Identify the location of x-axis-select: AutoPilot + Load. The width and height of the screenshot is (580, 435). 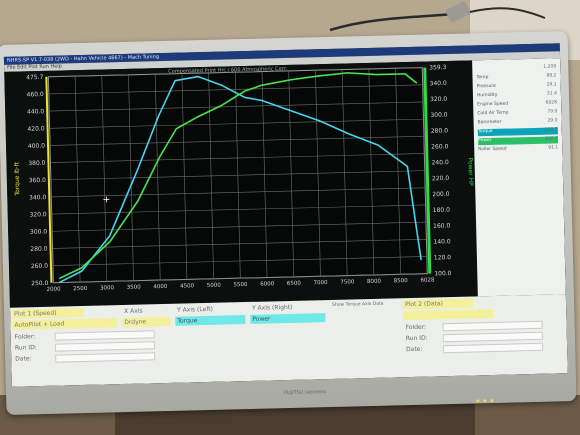
(65, 324).